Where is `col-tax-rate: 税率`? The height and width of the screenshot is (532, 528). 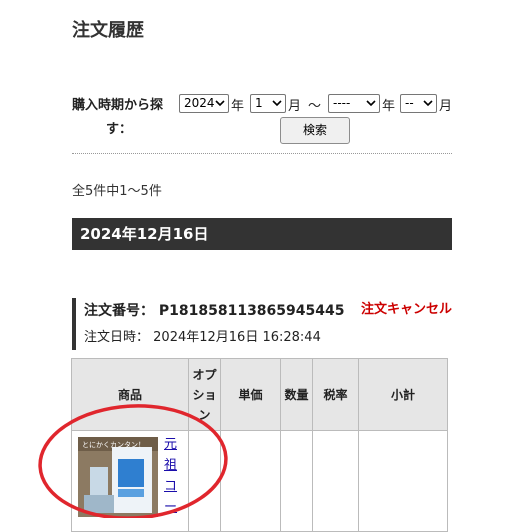 col-tax-rate: 税率 is located at coordinates (335, 394).